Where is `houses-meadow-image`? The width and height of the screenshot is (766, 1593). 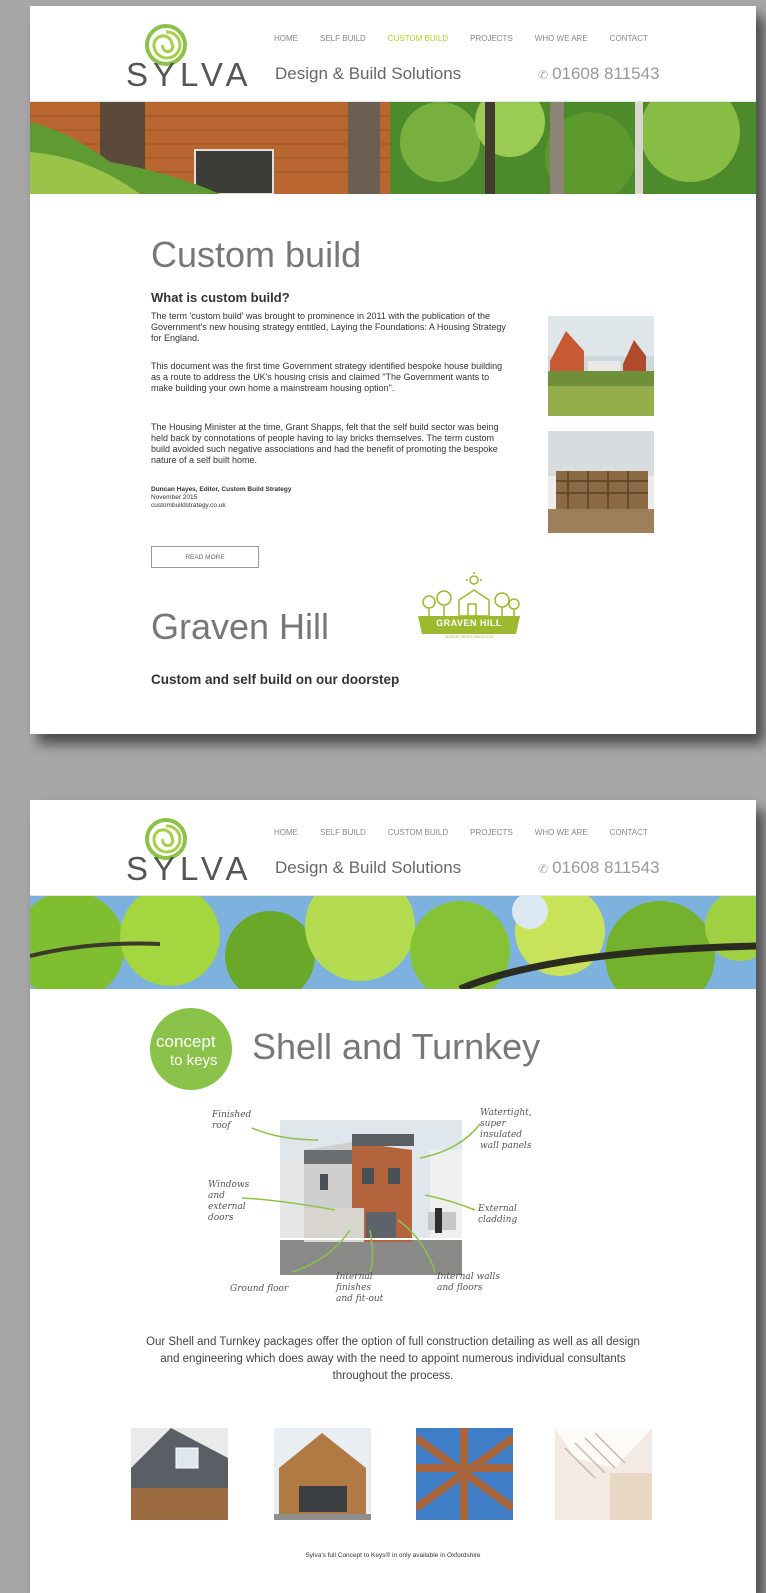
houses-meadow-image is located at coordinates (601, 366).